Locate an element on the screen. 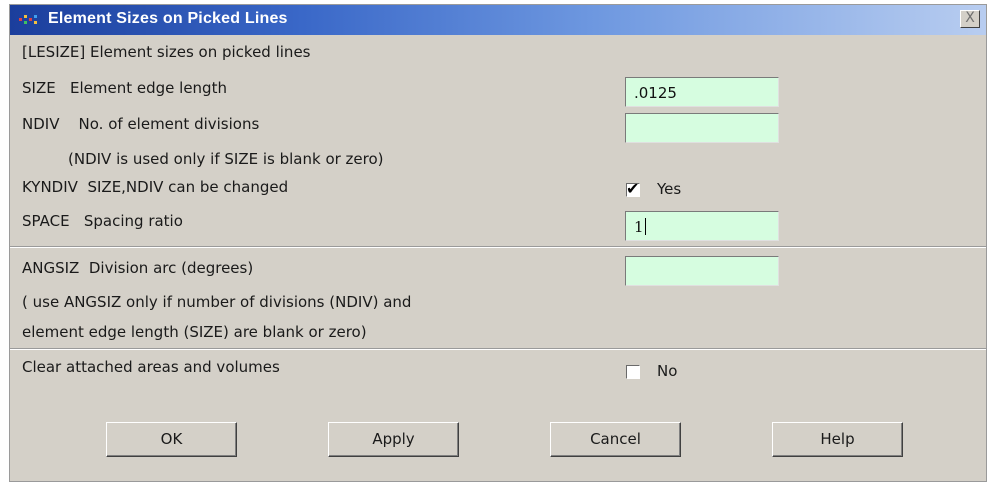 The image size is (992, 487). size-desc: Element edge length is located at coordinates (148, 88).